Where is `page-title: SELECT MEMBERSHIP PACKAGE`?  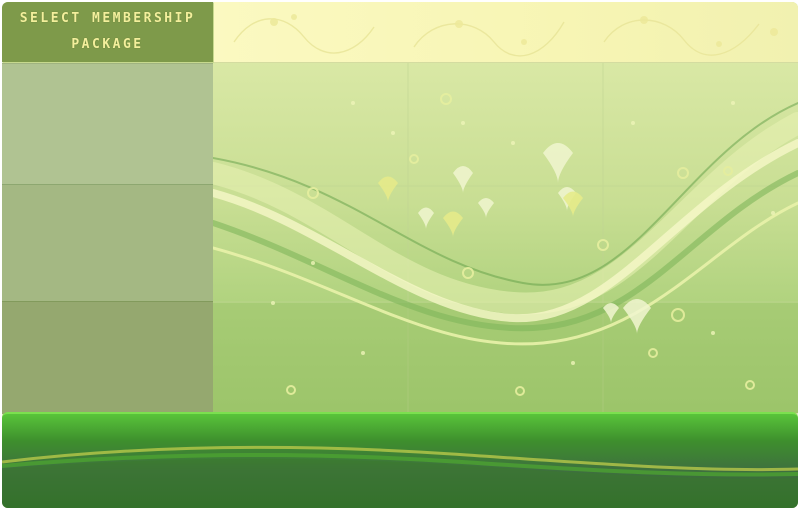
page-title: SELECT MEMBERSHIP PACKAGE is located at coordinates (107, 32).